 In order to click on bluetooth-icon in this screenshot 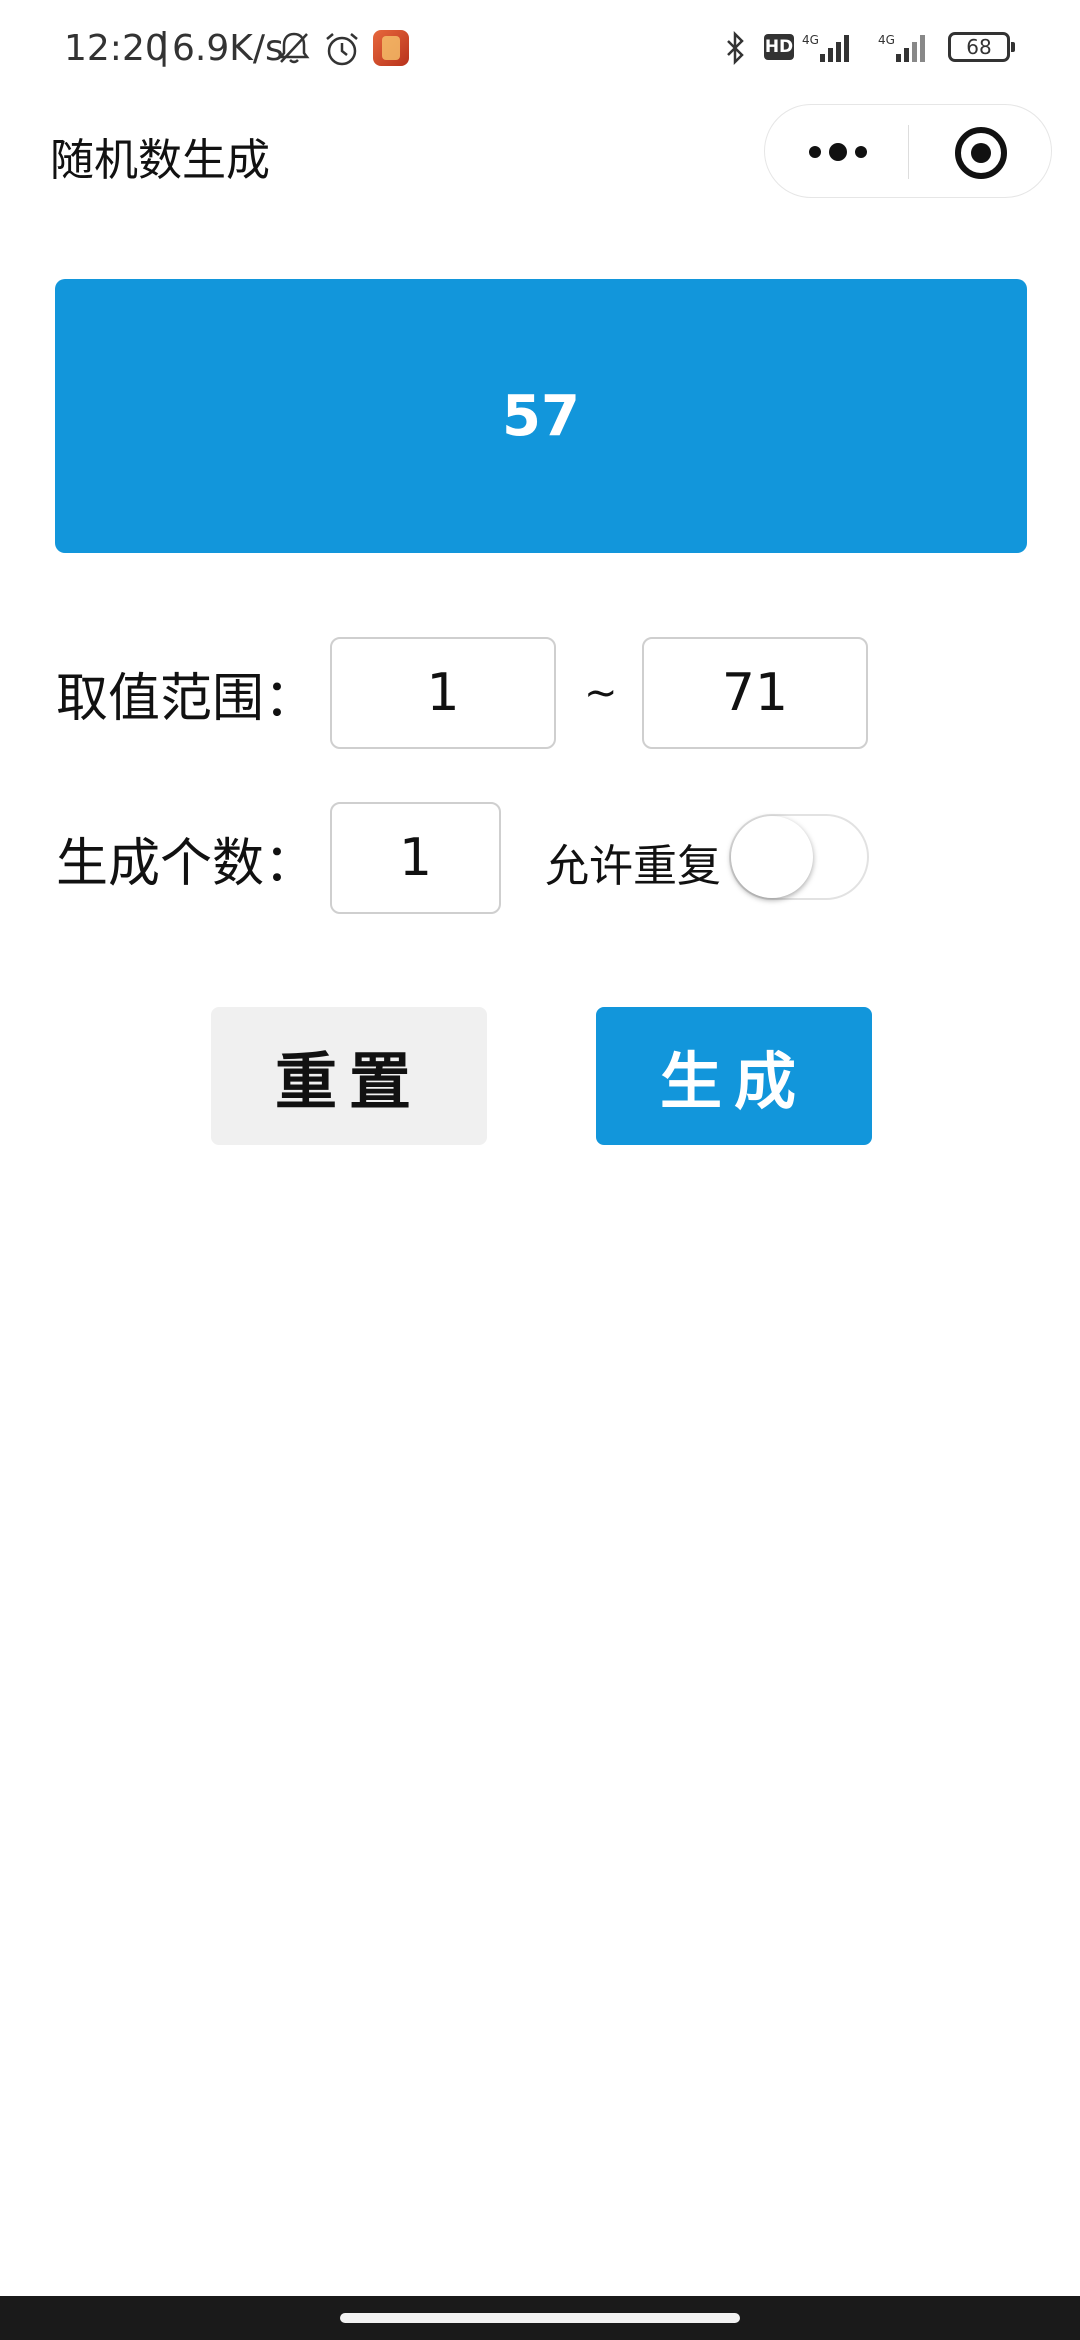, I will do `click(735, 48)`.